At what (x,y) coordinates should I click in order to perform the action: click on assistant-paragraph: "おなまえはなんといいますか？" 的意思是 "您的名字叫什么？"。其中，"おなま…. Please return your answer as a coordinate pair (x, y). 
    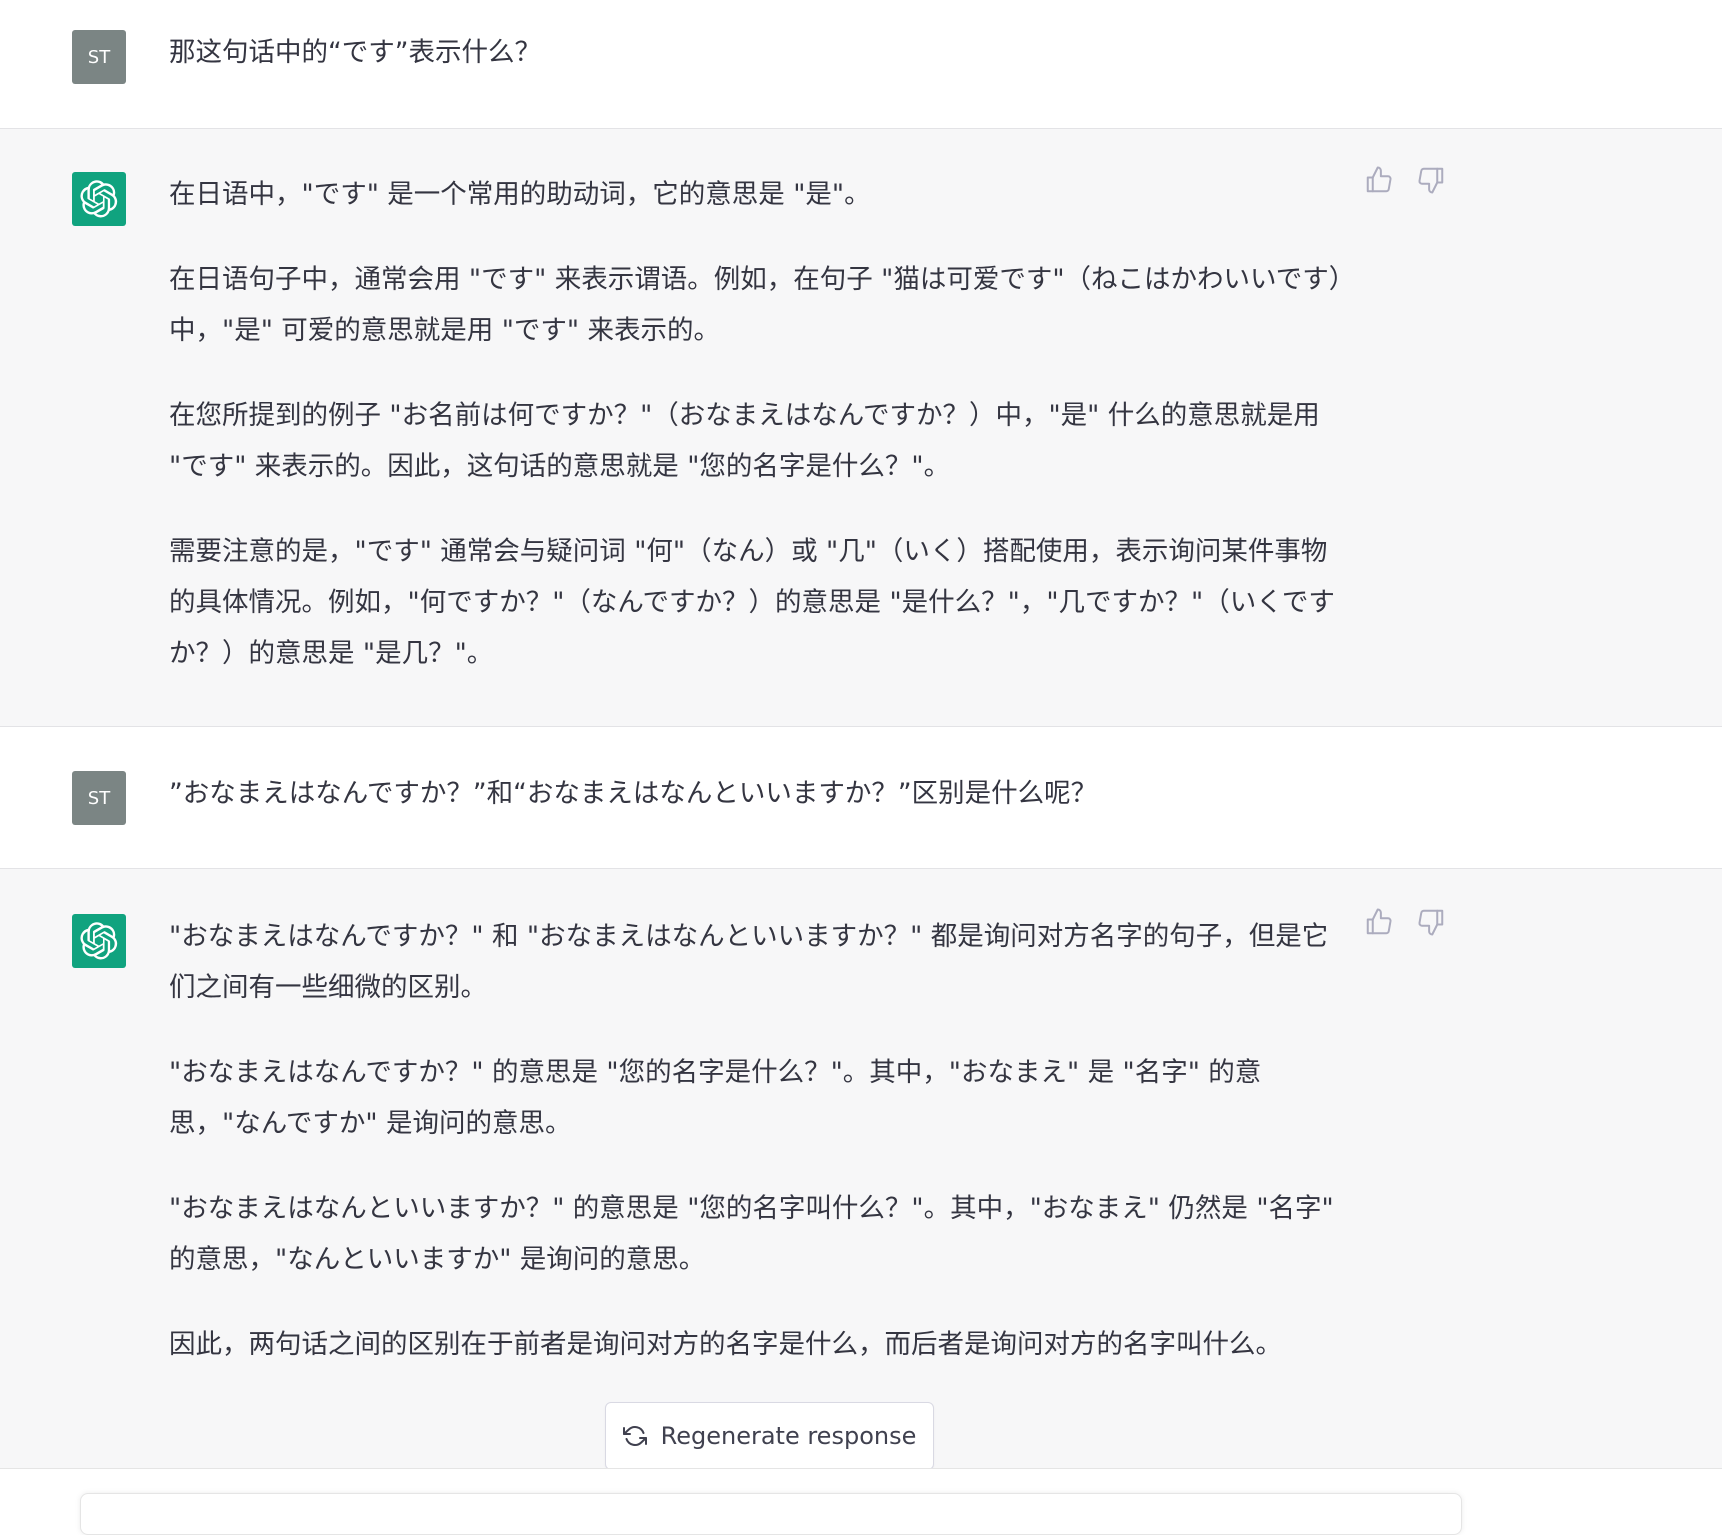
    Looking at the image, I should click on (751, 1234).